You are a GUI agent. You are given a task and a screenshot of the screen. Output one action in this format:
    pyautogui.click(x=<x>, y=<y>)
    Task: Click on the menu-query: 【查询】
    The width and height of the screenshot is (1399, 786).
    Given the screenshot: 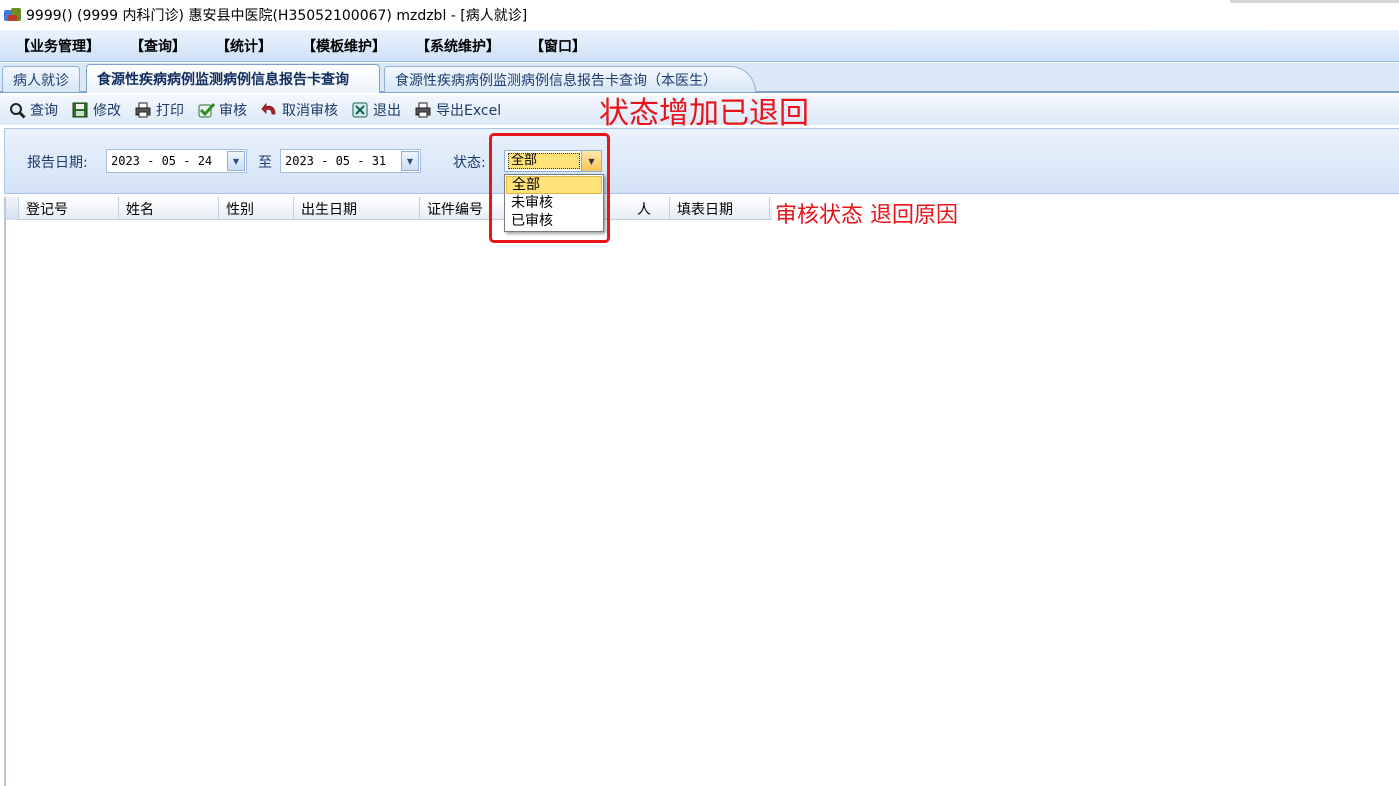 What is the action you would take?
    pyautogui.click(x=158, y=46)
    